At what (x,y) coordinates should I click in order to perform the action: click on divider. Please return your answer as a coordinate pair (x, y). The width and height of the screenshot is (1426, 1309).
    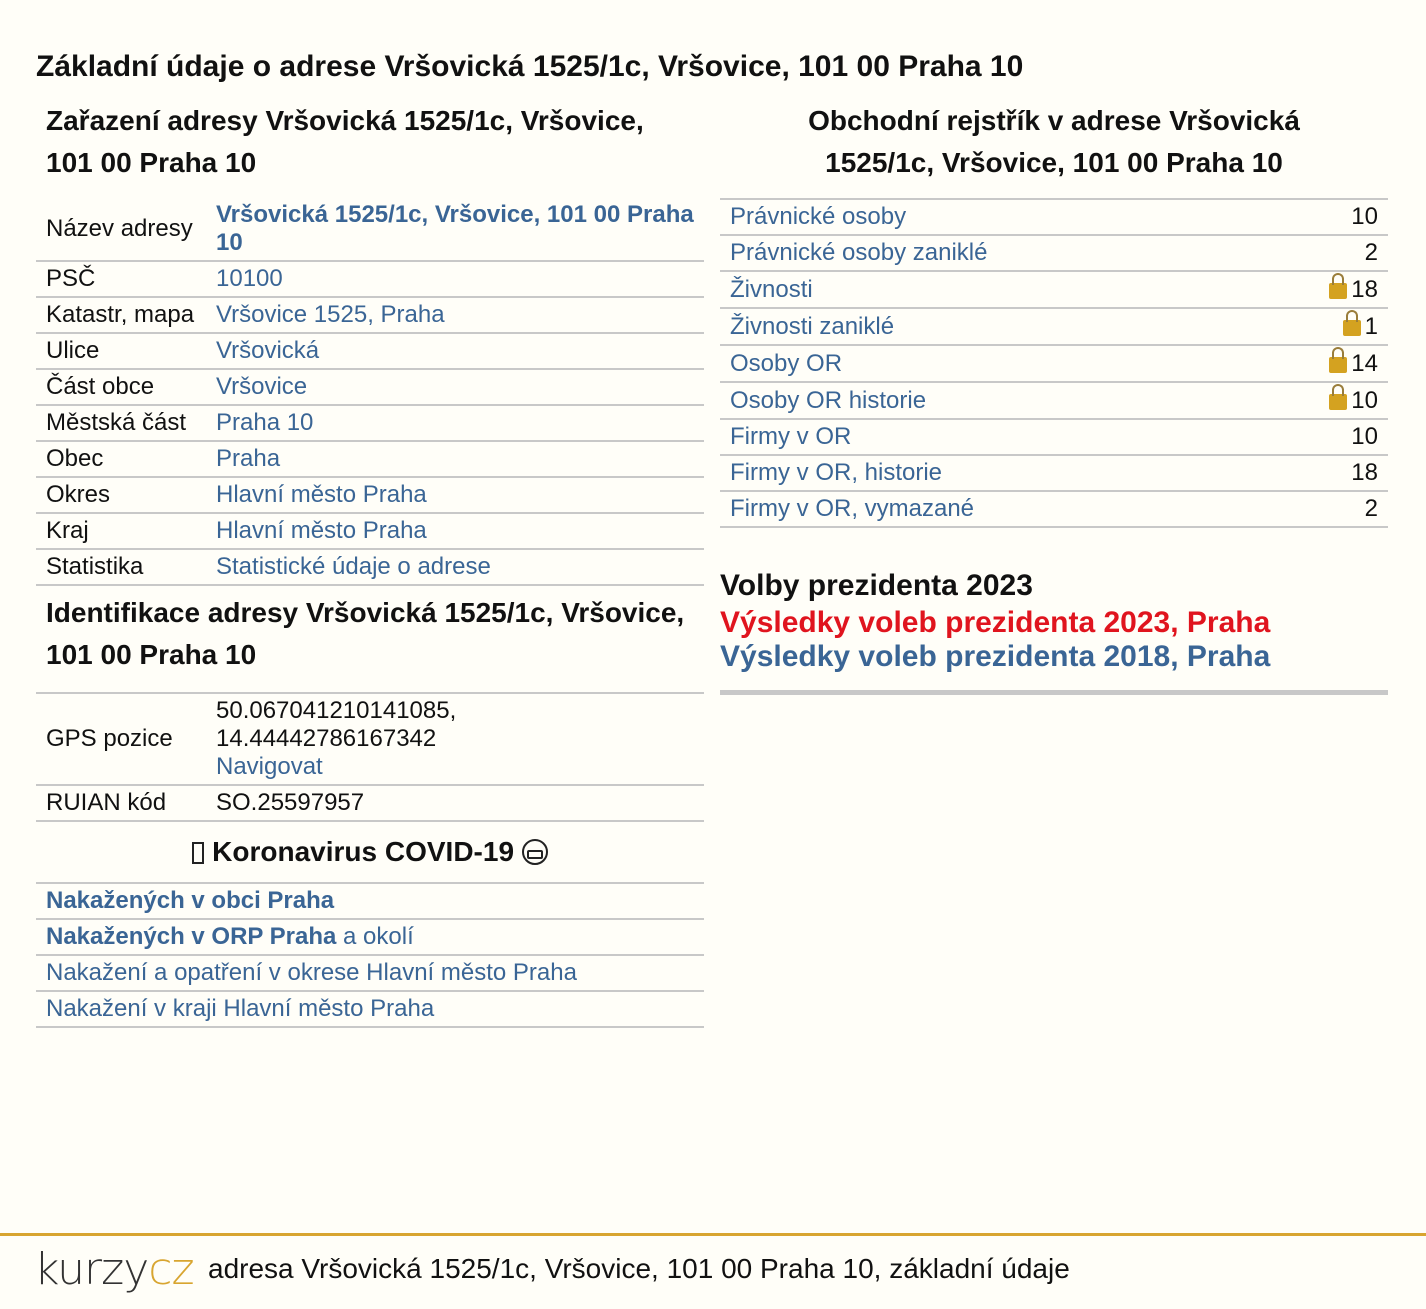
    Looking at the image, I should click on (1054, 692).